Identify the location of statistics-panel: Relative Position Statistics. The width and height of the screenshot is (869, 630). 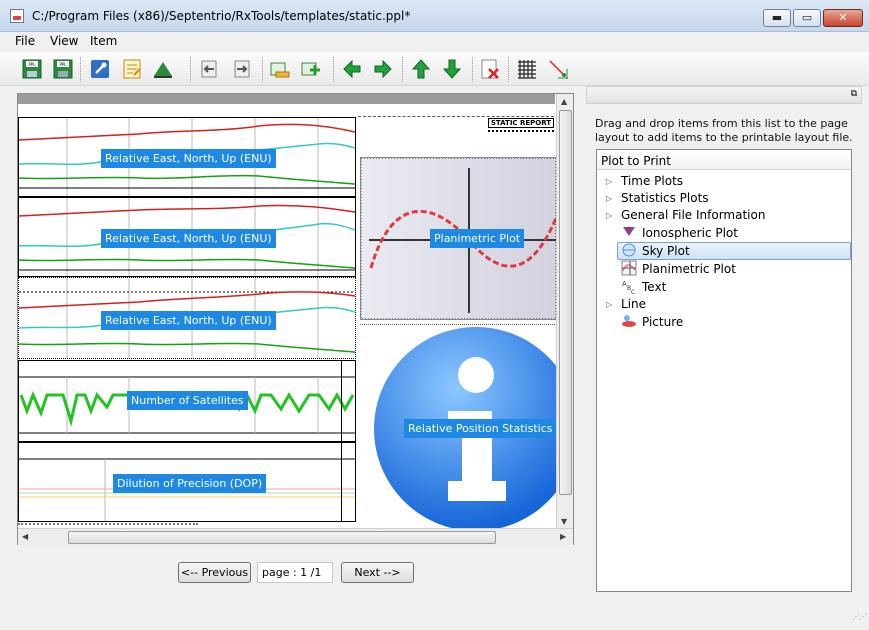
(458, 426).